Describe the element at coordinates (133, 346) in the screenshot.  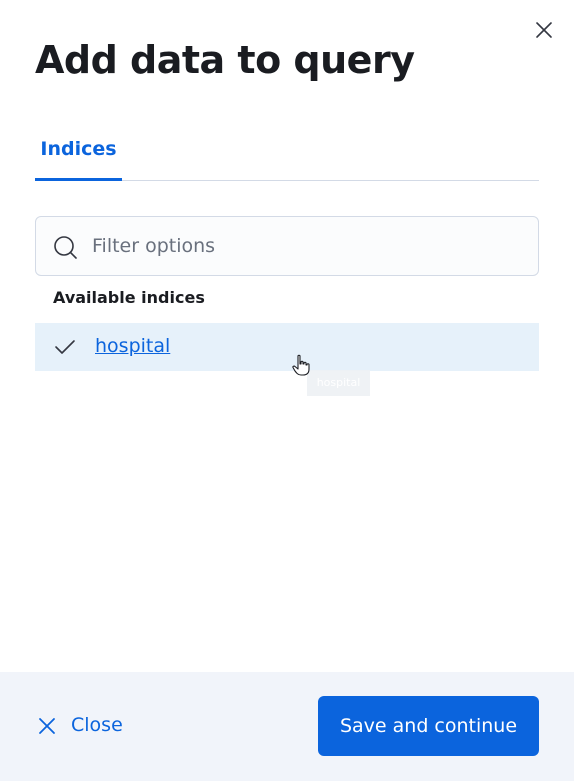
I see `option-label: hospital` at that location.